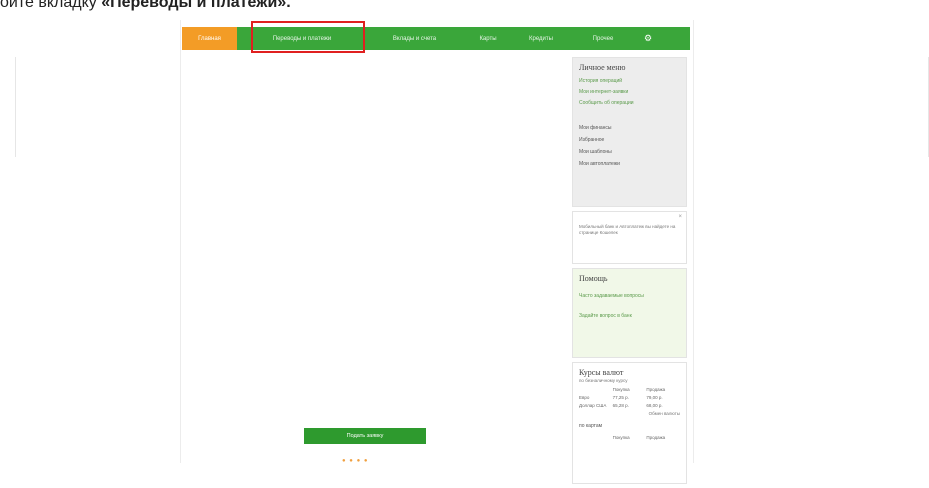 Image resolution: width=929 pixels, height=488 pixels. Describe the element at coordinates (639, 437) in the screenshot. I see `rates-footer-header: Покупка Продажа` at that location.